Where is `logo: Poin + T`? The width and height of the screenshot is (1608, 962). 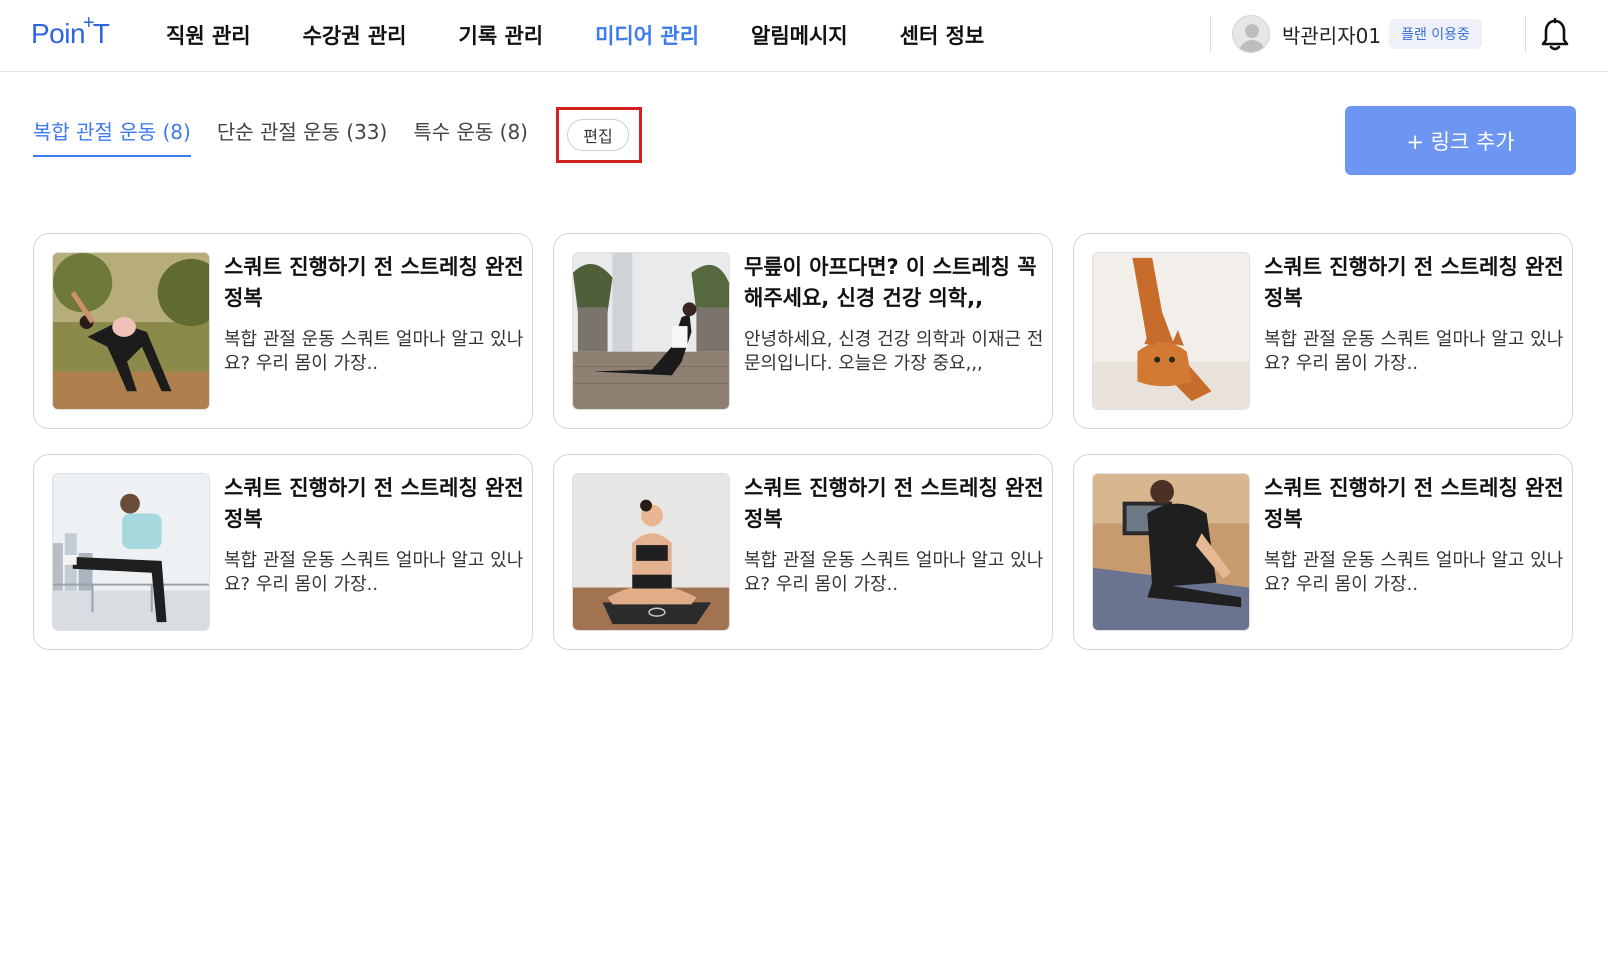 logo: Poin + T is located at coordinates (70, 32).